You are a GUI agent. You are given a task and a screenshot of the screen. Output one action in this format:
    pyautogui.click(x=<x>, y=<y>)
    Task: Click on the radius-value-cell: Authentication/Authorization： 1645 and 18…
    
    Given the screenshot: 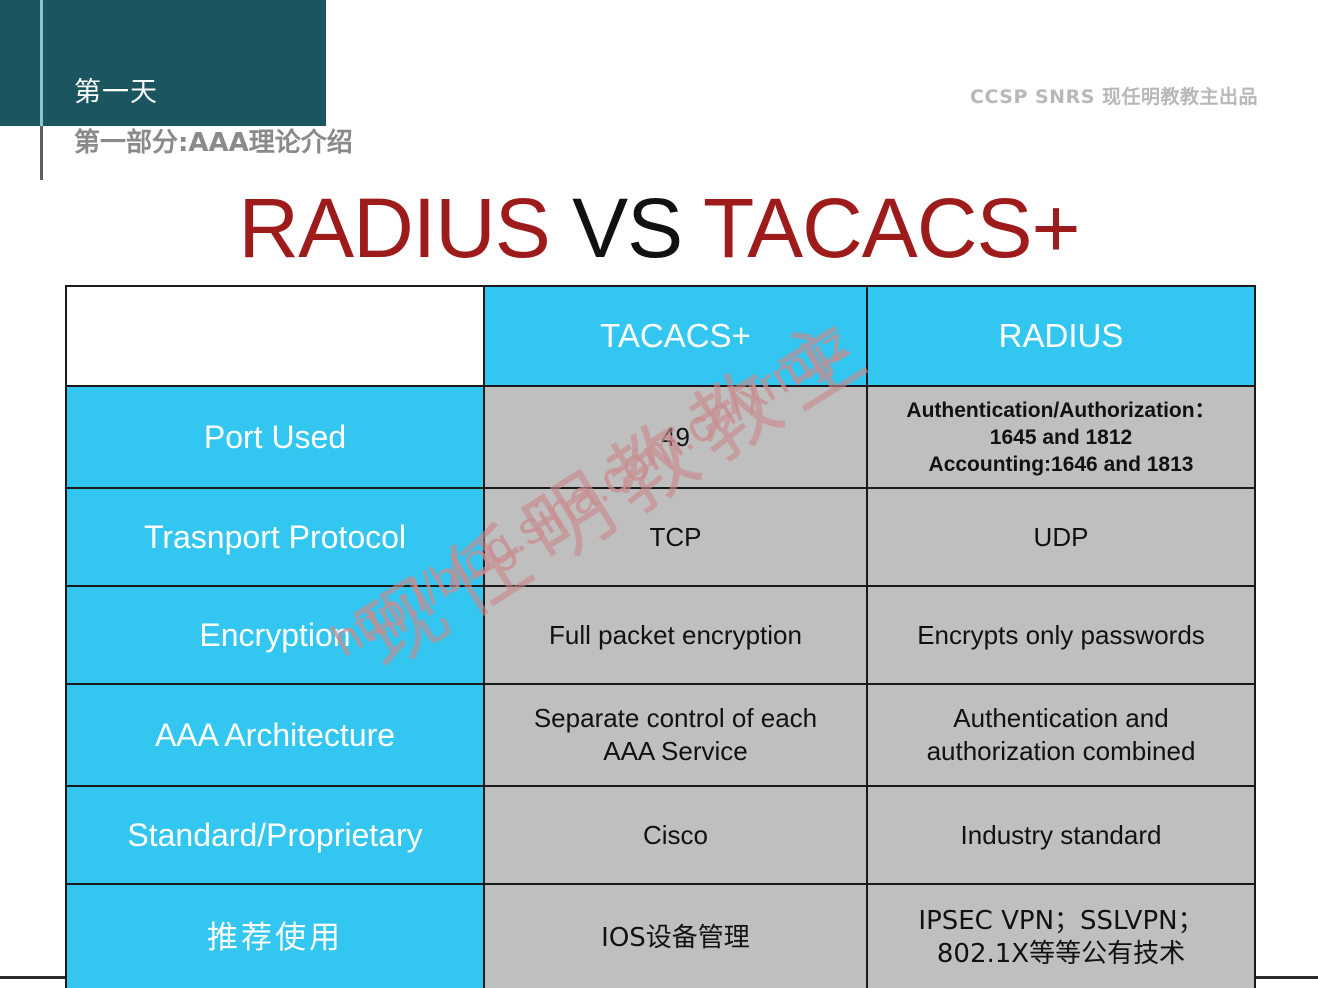 What is the action you would take?
    pyautogui.click(x=1061, y=437)
    